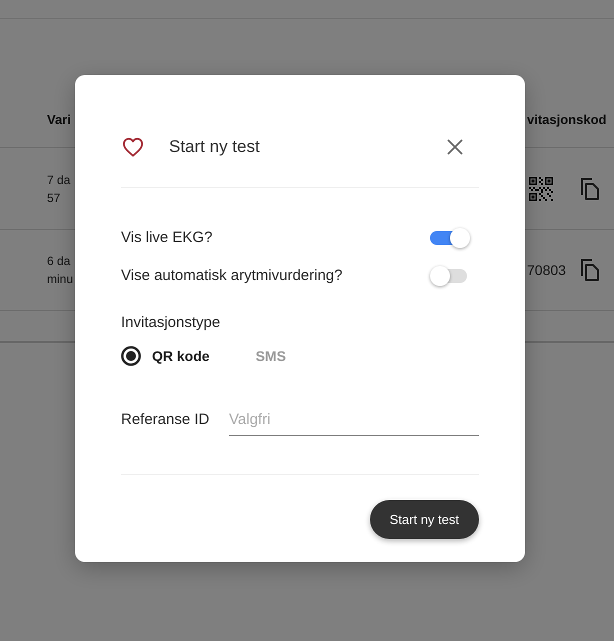 The height and width of the screenshot is (641, 614). I want to click on column-header: Vari, so click(59, 119).